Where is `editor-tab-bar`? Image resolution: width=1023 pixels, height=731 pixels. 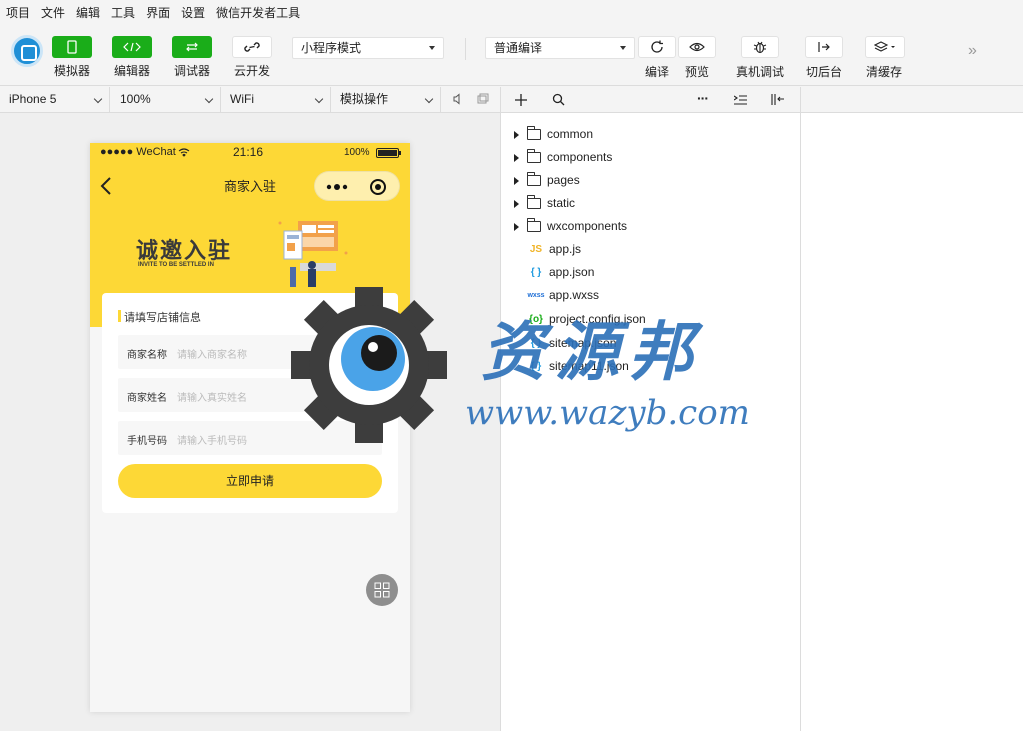
editor-tab-bar is located at coordinates (912, 100).